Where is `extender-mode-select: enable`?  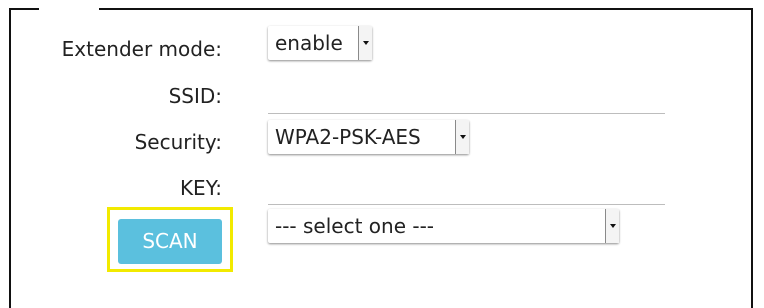 extender-mode-select: enable is located at coordinates (320, 43).